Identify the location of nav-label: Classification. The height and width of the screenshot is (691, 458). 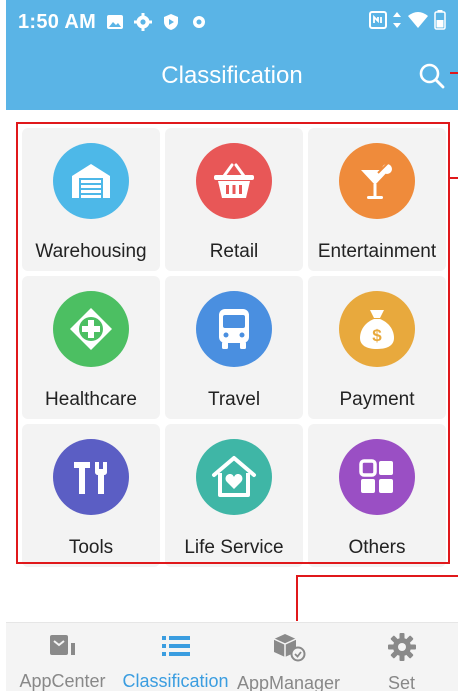
(175, 681).